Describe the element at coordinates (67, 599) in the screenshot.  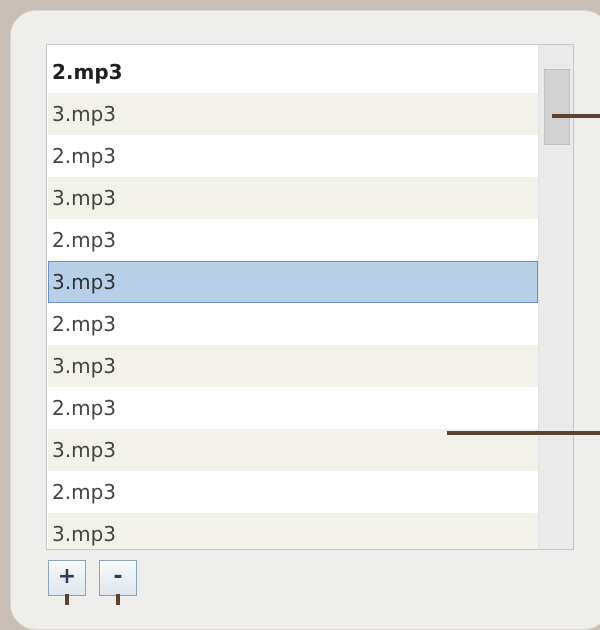
I see `callout-line-add-button` at that location.